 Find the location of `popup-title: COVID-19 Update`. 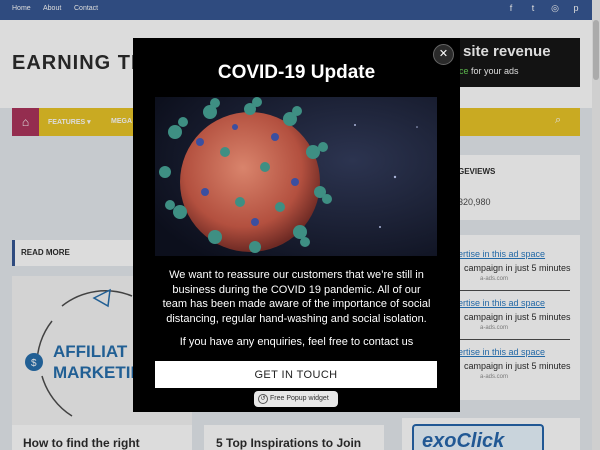

popup-title: COVID-19 Update is located at coordinates (296, 72).